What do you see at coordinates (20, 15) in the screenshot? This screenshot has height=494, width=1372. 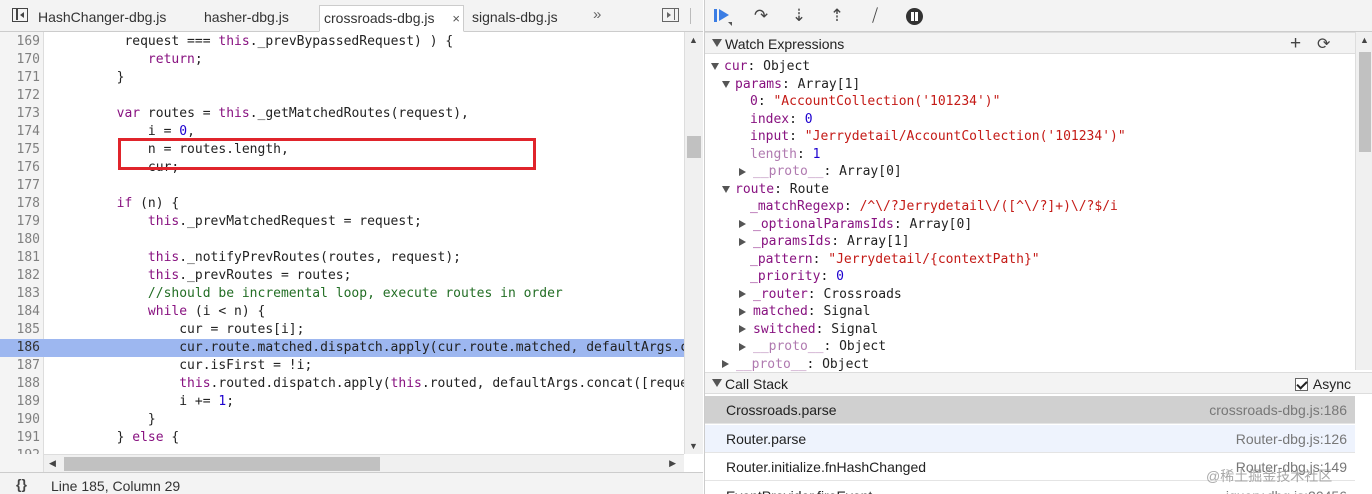 I see `toggle-navigator-icon` at bounding box center [20, 15].